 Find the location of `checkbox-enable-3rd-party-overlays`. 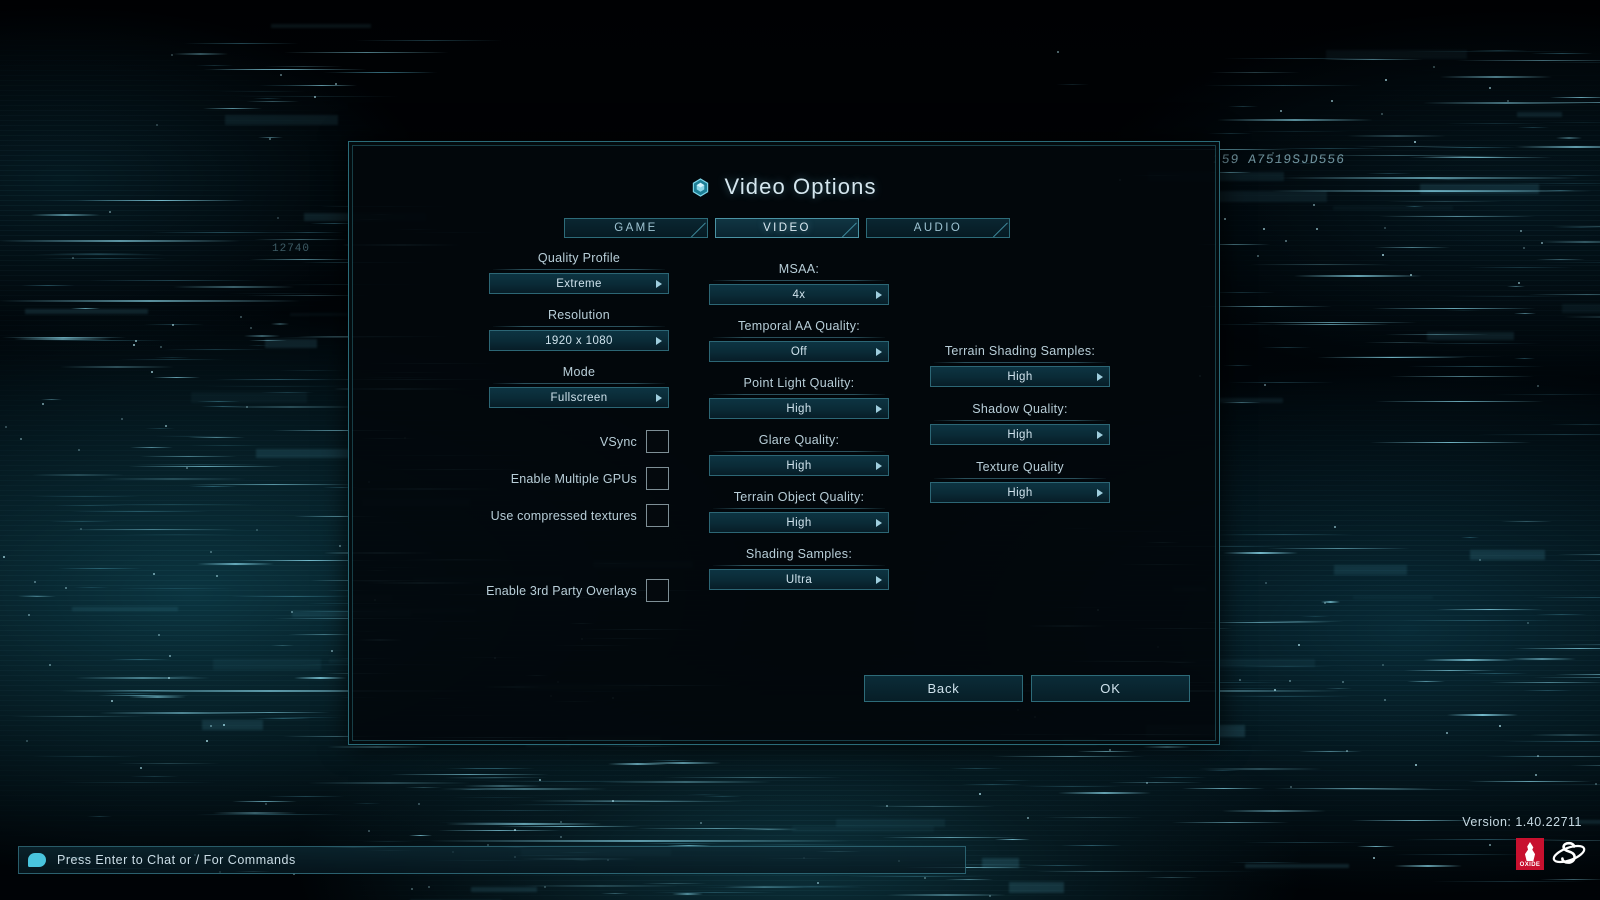

checkbox-enable-3rd-party-overlays is located at coordinates (657, 590).